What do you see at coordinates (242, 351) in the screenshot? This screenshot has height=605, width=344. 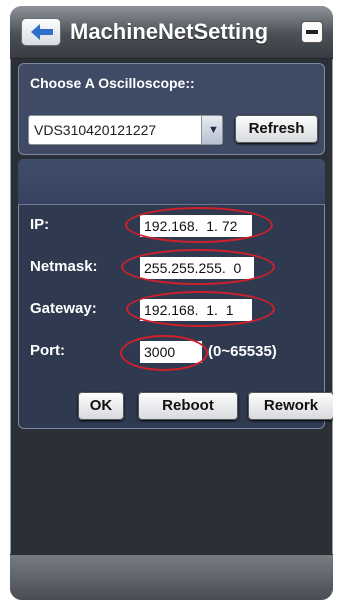 I see `port-range-hint: (0~65535)` at bounding box center [242, 351].